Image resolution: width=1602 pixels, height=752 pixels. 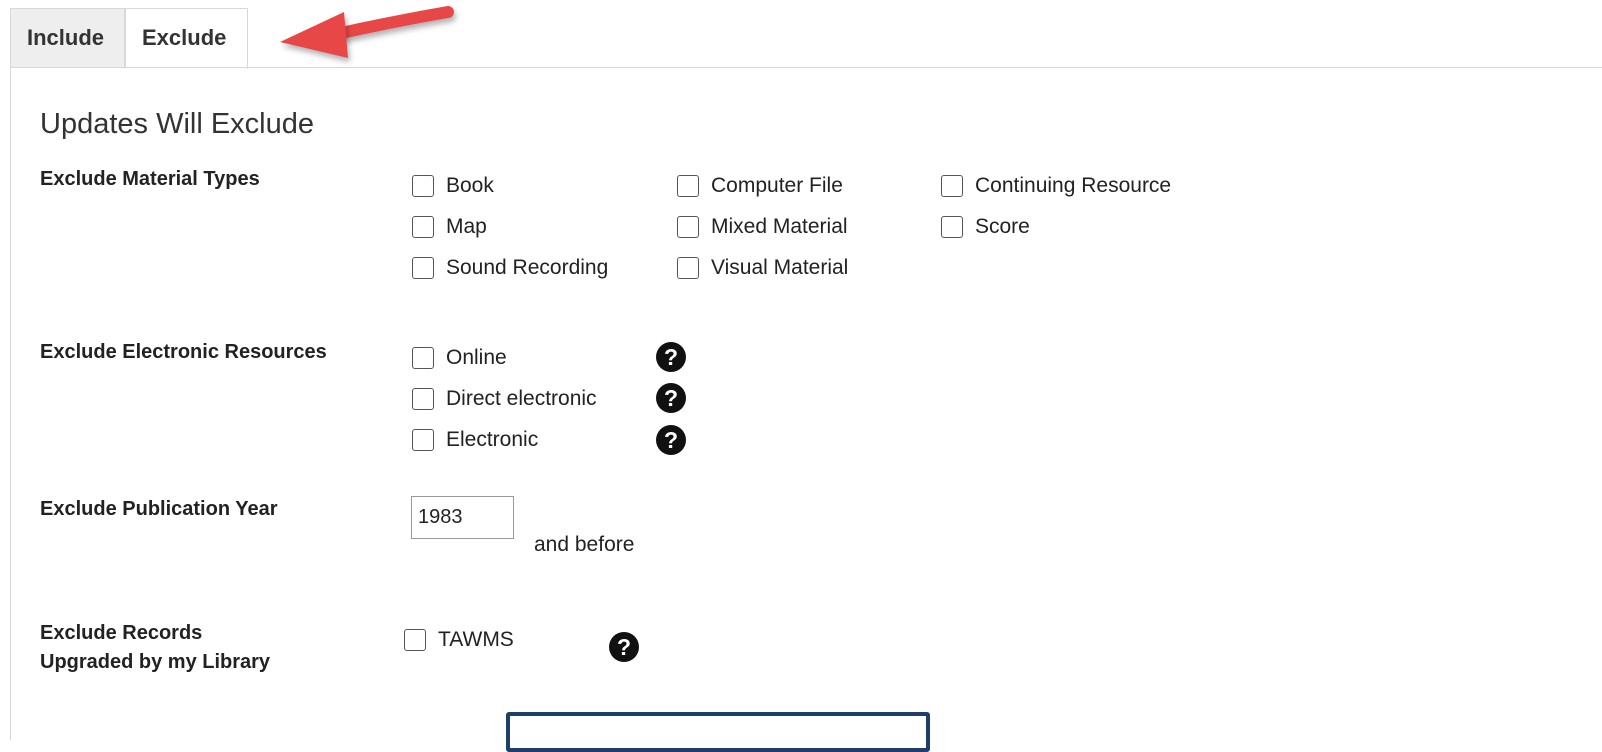 I want to click on checkbox-score: Score, so click(x=985, y=227).